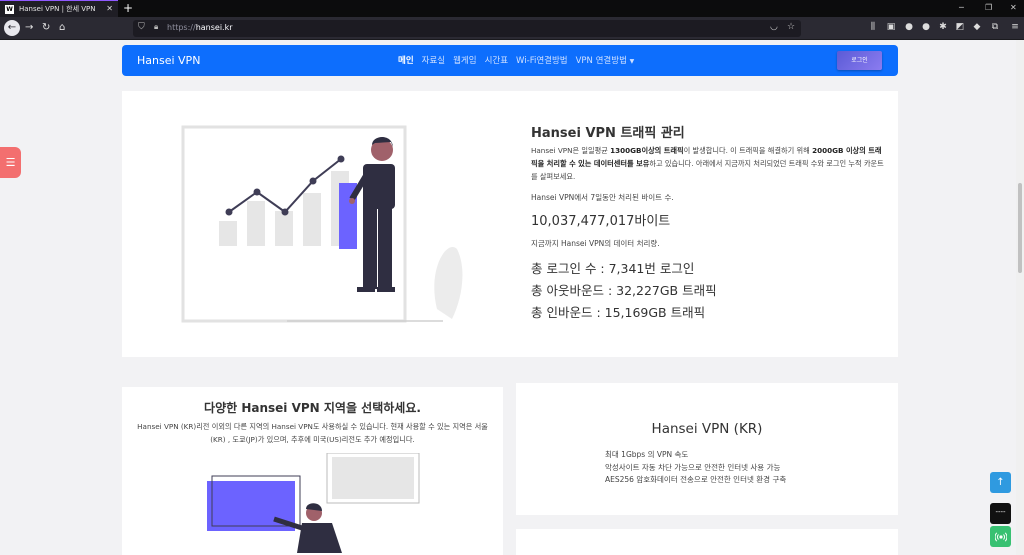 The image size is (1024, 555). Describe the element at coordinates (1020, 228) in the screenshot. I see `scrollbar-thumb` at that location.